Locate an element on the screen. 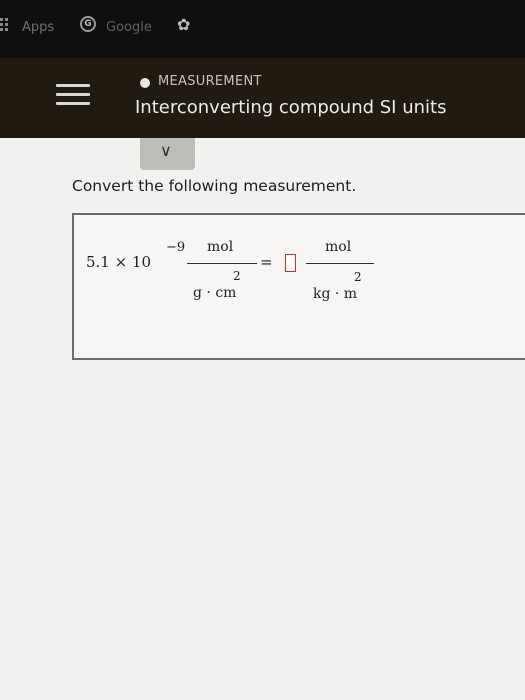 This screenshot has height=700, width=525. topic-category: MEASUREMENT is located at coordinates (210, 81).